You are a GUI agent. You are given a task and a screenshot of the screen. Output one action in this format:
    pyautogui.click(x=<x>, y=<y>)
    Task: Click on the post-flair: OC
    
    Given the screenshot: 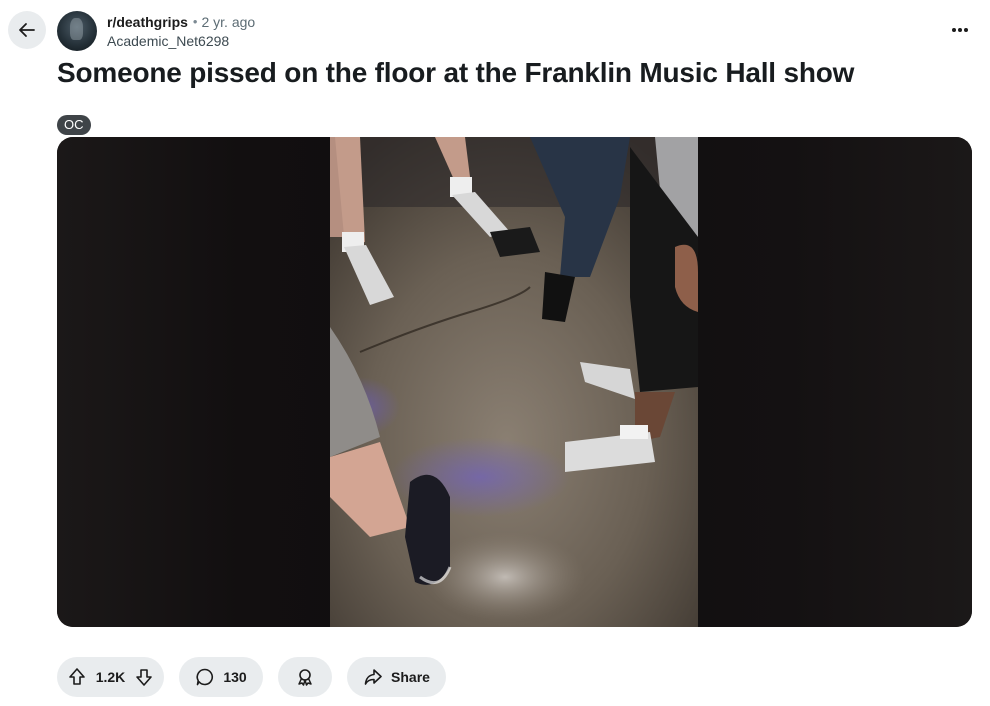 What is the action you would take?
    pyautogui.click(x=74, y=125)
    